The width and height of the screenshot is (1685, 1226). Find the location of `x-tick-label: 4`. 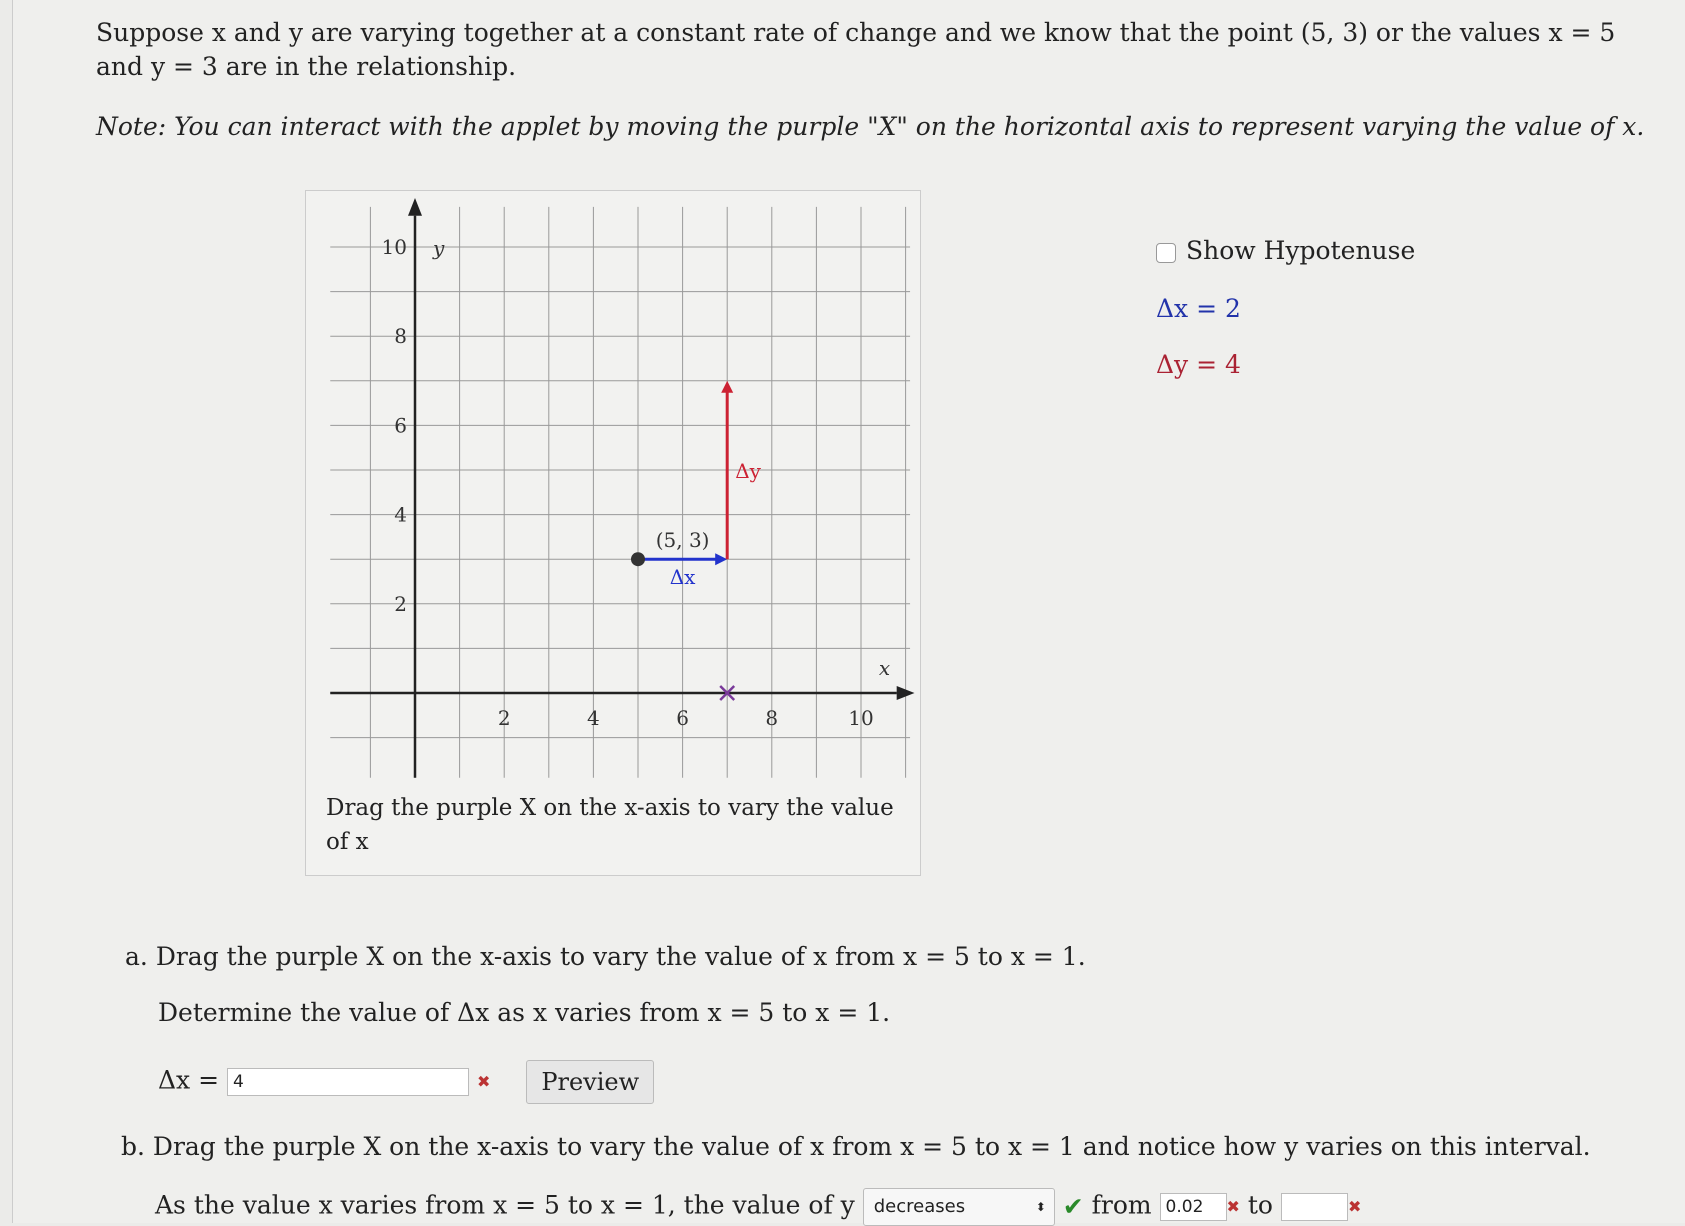

x-tick-label: 4 is located at coordinates (593, 718).